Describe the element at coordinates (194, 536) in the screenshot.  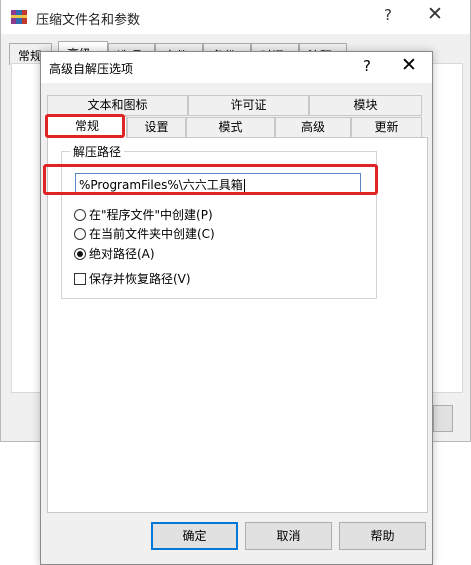
I see `ok-button: 确定` at that location.